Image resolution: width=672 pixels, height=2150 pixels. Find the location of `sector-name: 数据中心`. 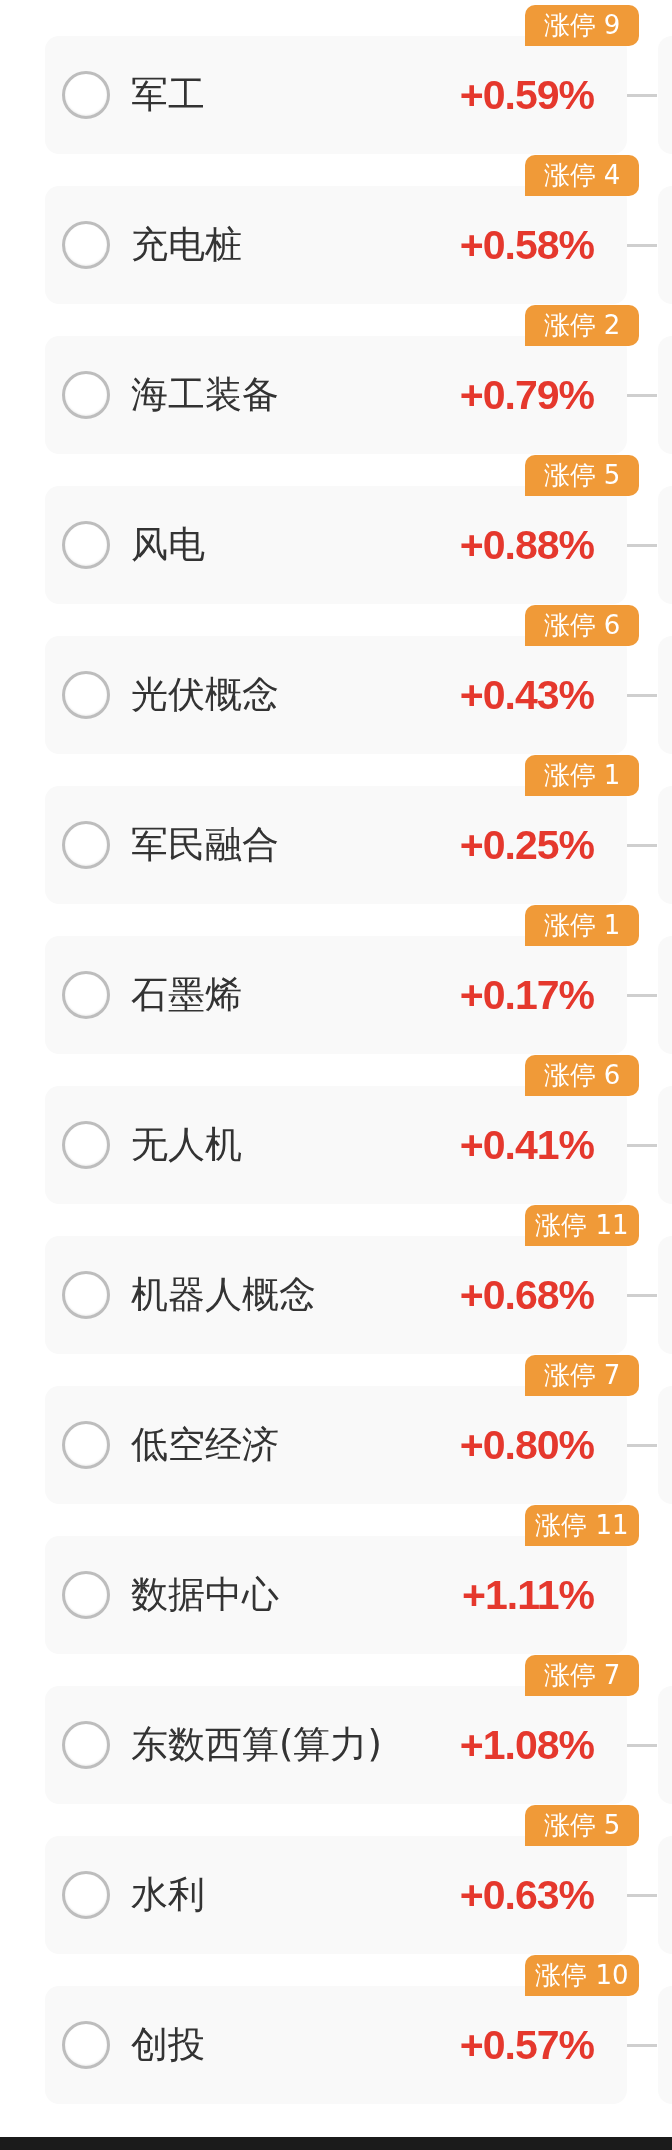

sector-name: 数据中心 is located at coordinates (205, 1595).